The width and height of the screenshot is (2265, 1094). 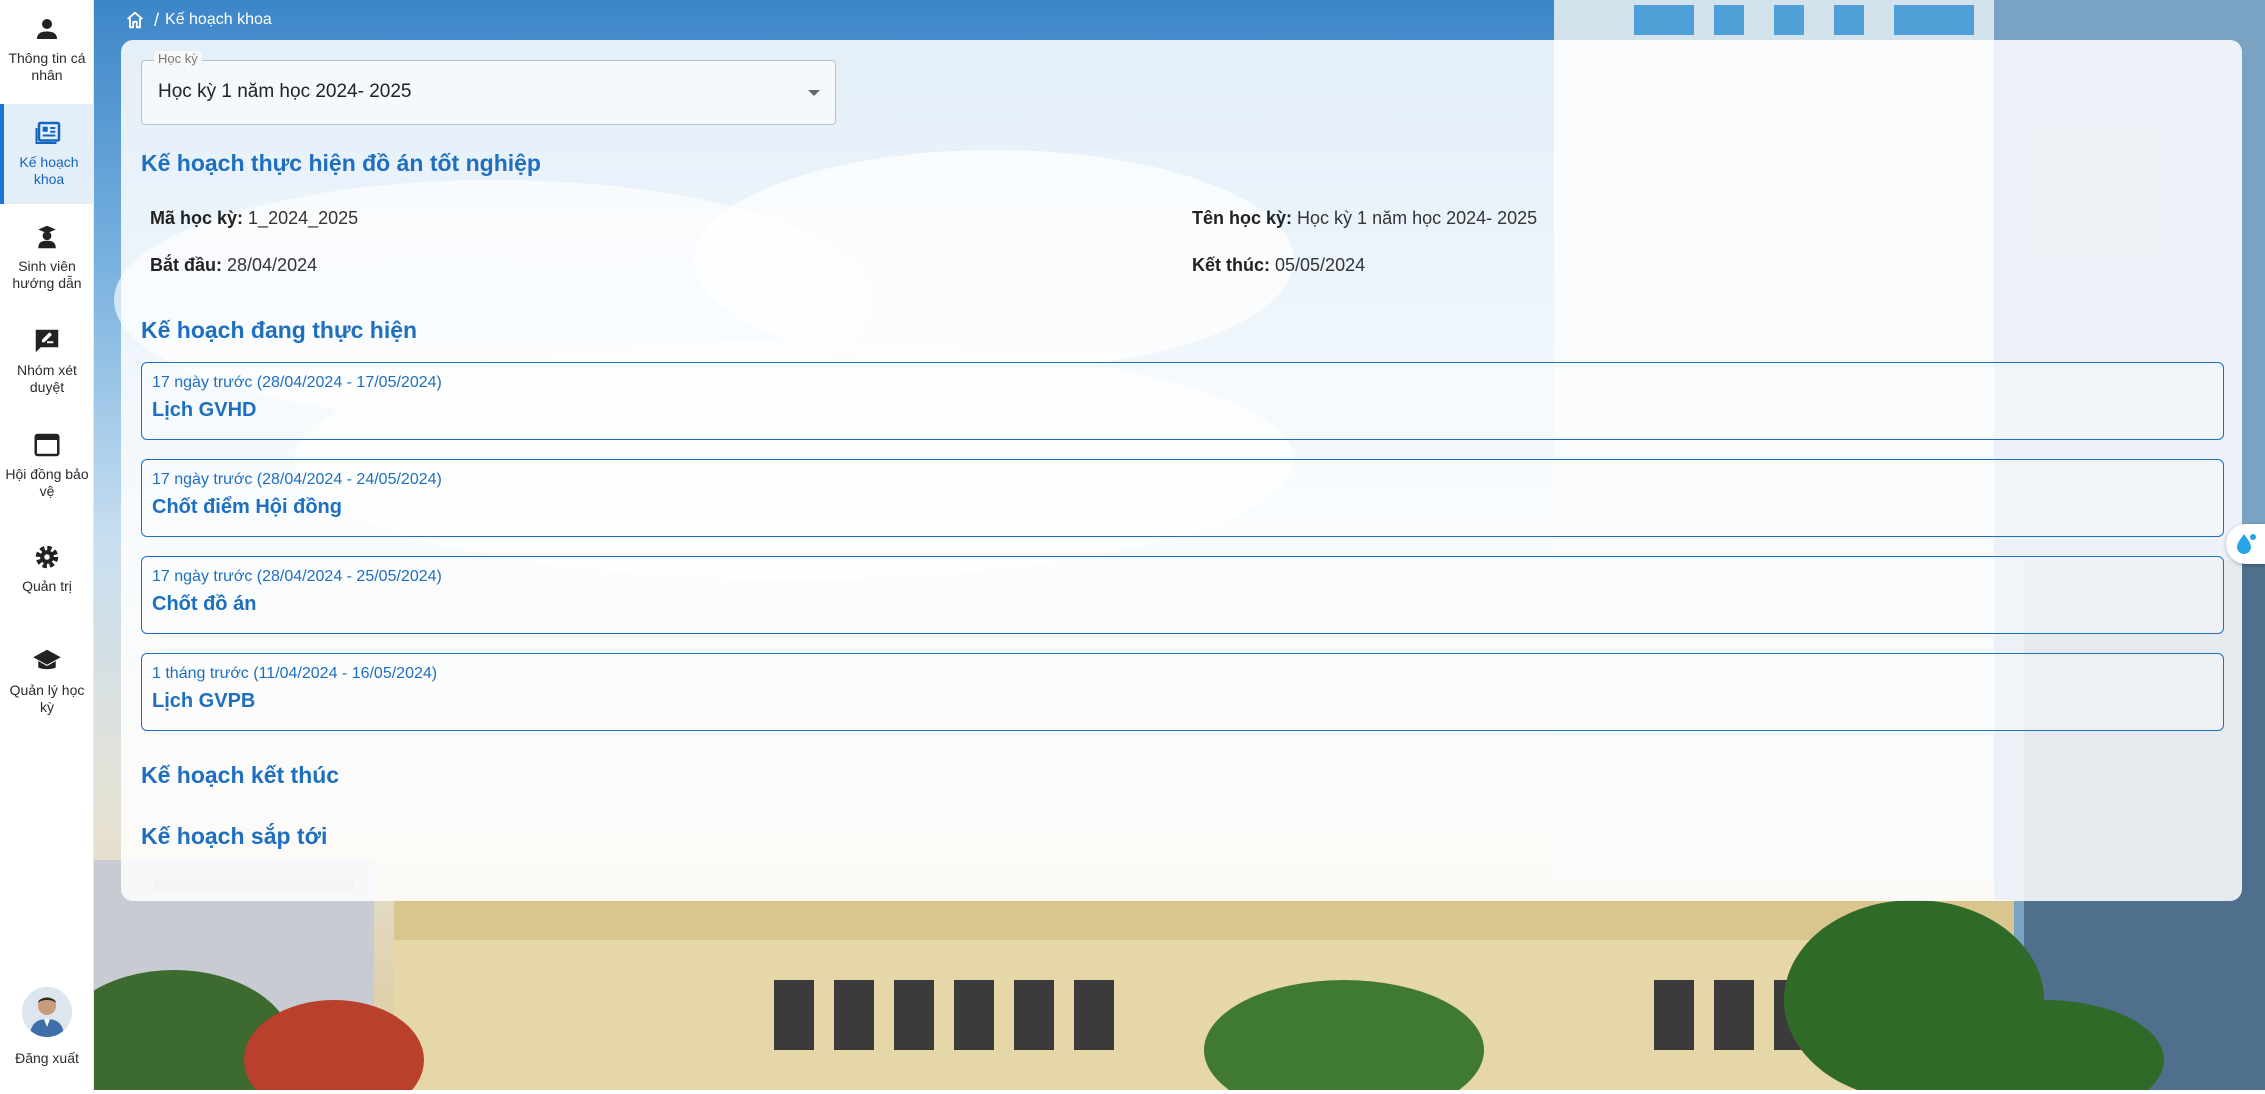 I want to click on semester-name: Tên học kỳ: Học kỳ 1 năm học 2024- 2025, so click(x=1364, y=218).